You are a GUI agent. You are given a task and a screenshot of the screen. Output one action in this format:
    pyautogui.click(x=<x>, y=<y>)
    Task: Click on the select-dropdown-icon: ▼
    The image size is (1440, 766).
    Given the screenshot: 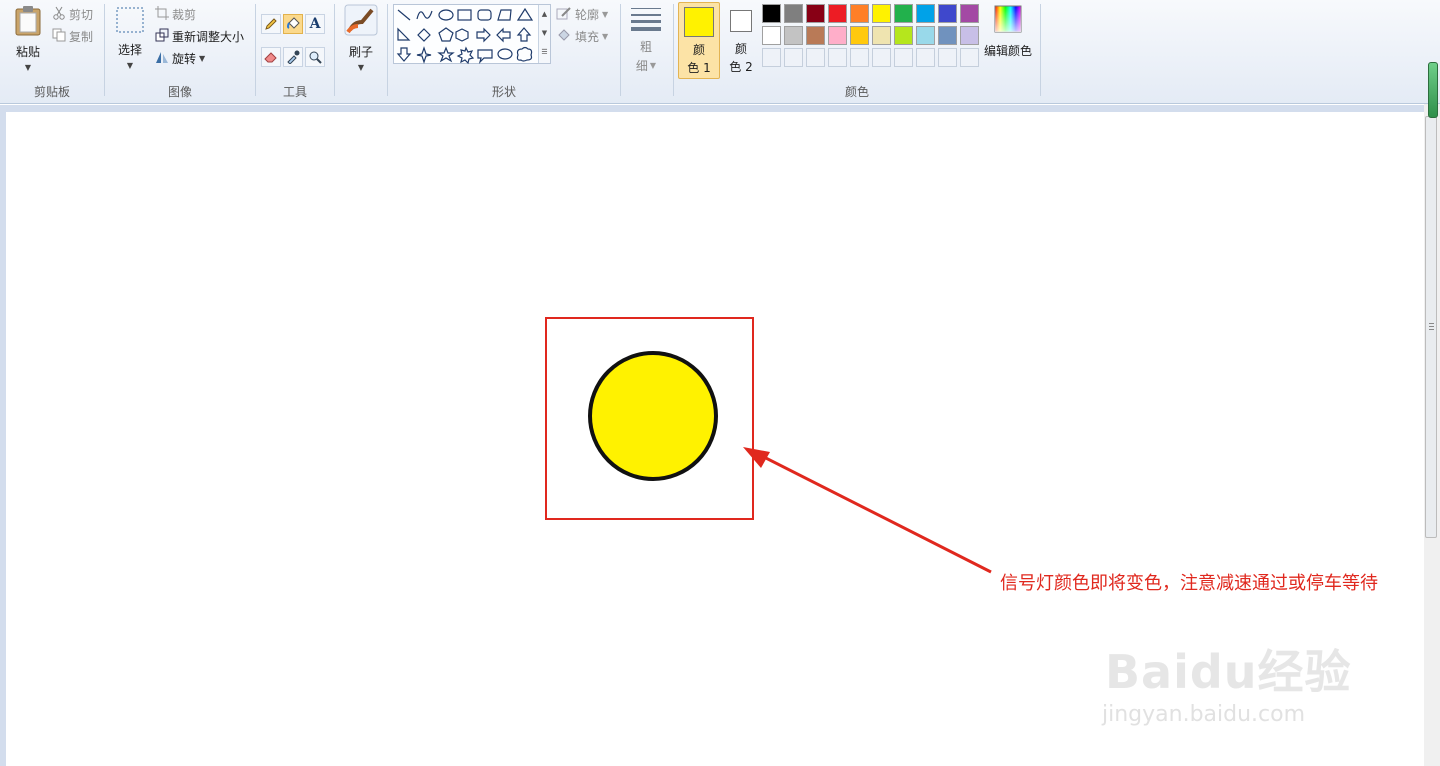 What is the action you would take?
    pyautogui.click(x=130, y=65)
    